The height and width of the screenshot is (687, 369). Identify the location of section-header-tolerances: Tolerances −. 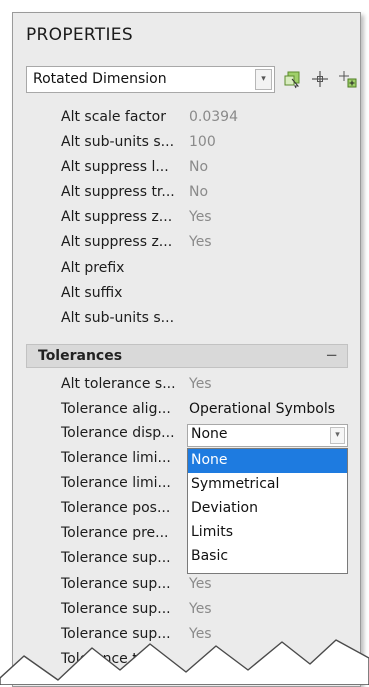
(187, 356).